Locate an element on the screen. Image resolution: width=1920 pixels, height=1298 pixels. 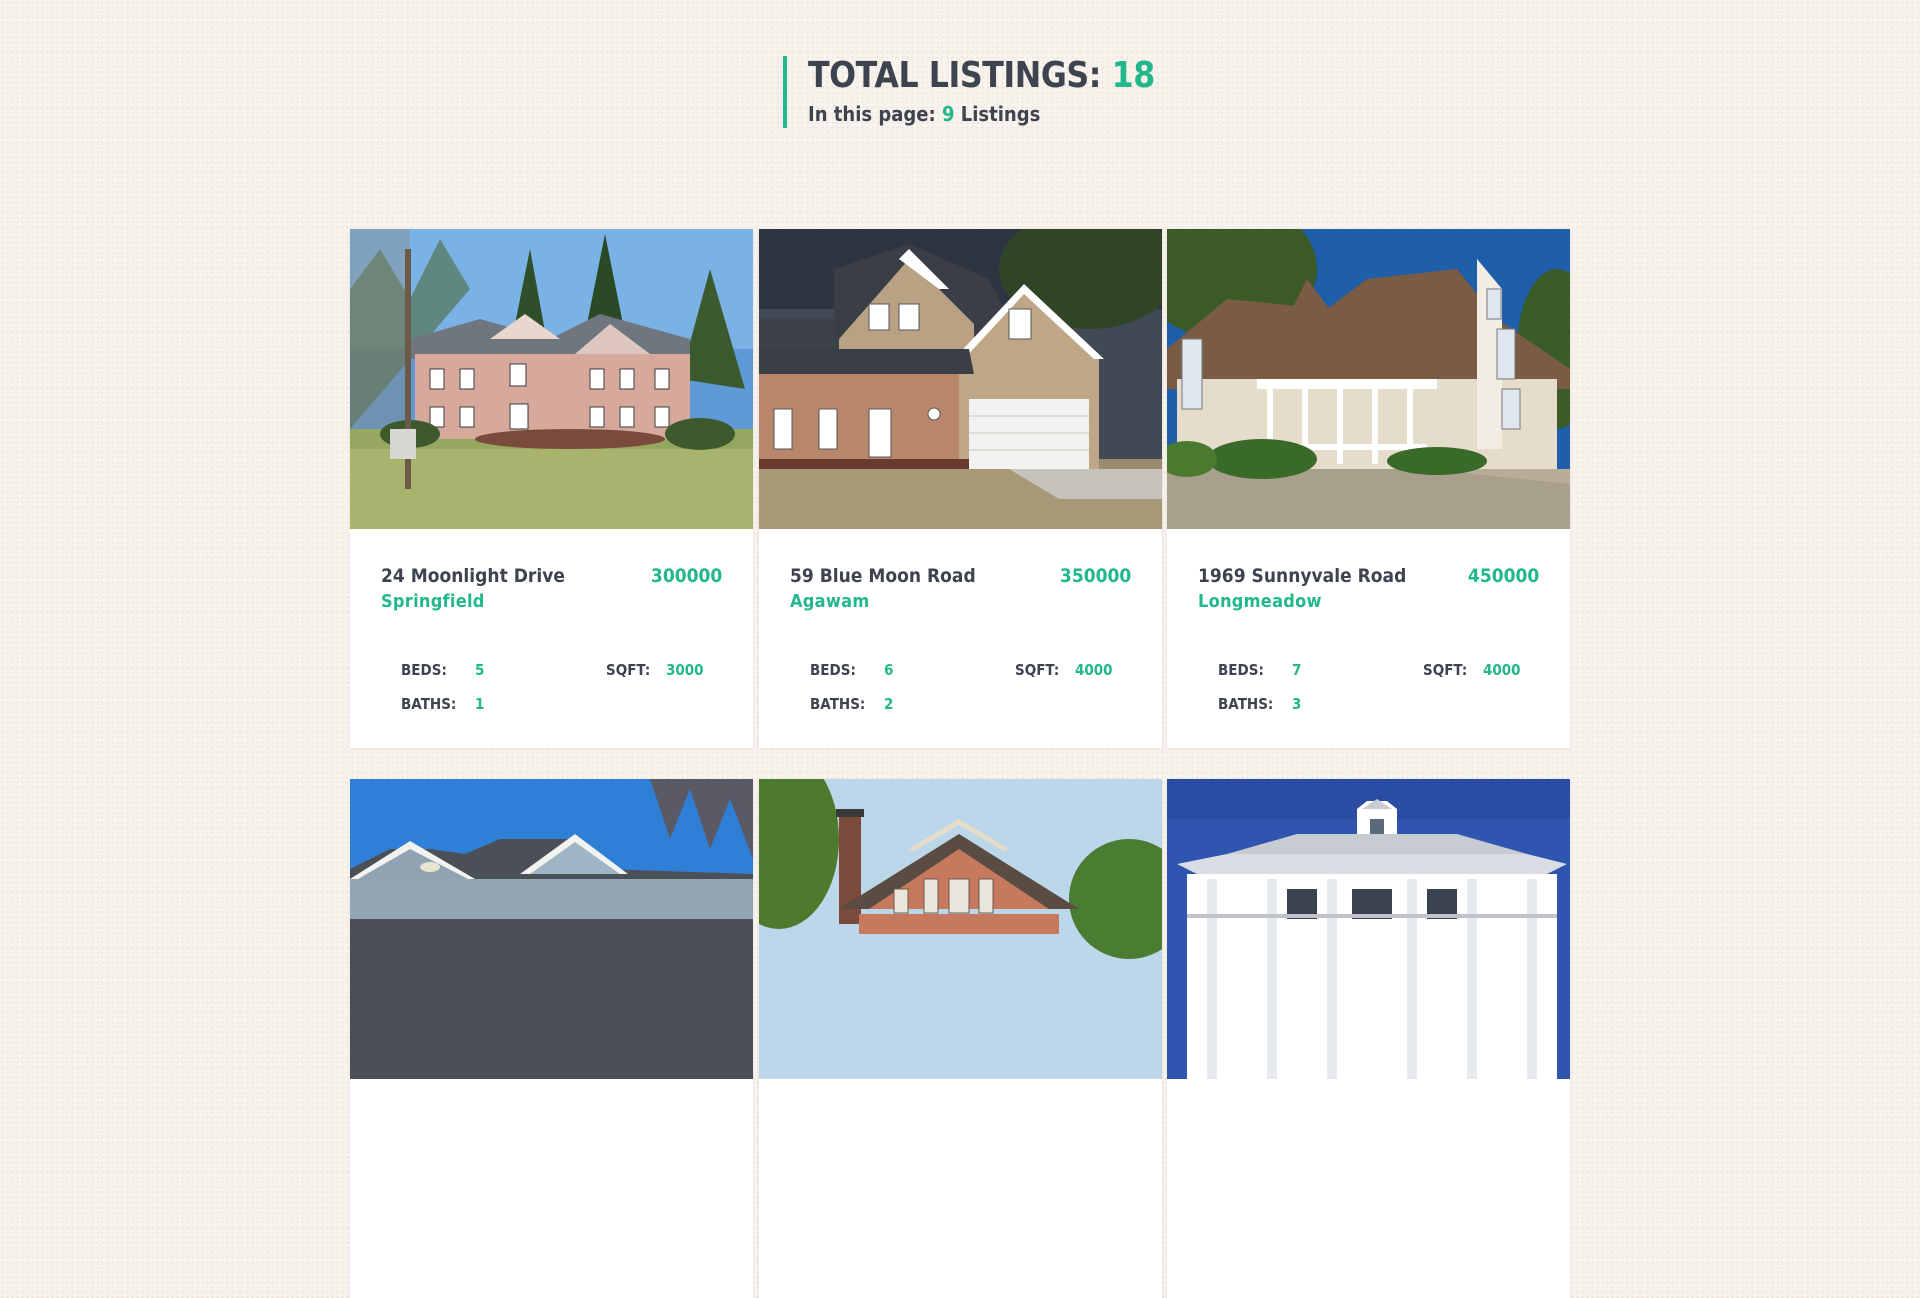
tan-house-photo is located at coordinates (960, 379).